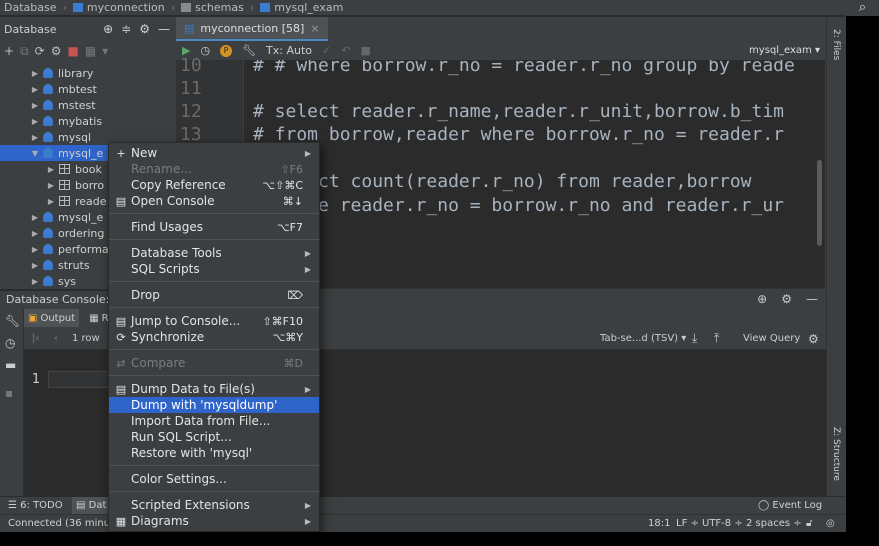 The height and width of the screenshot is (546, 879). Describe the element at coordinates (774, 523) in the screenshot. I see `indent-select: 2 spaces ÷` at that location.